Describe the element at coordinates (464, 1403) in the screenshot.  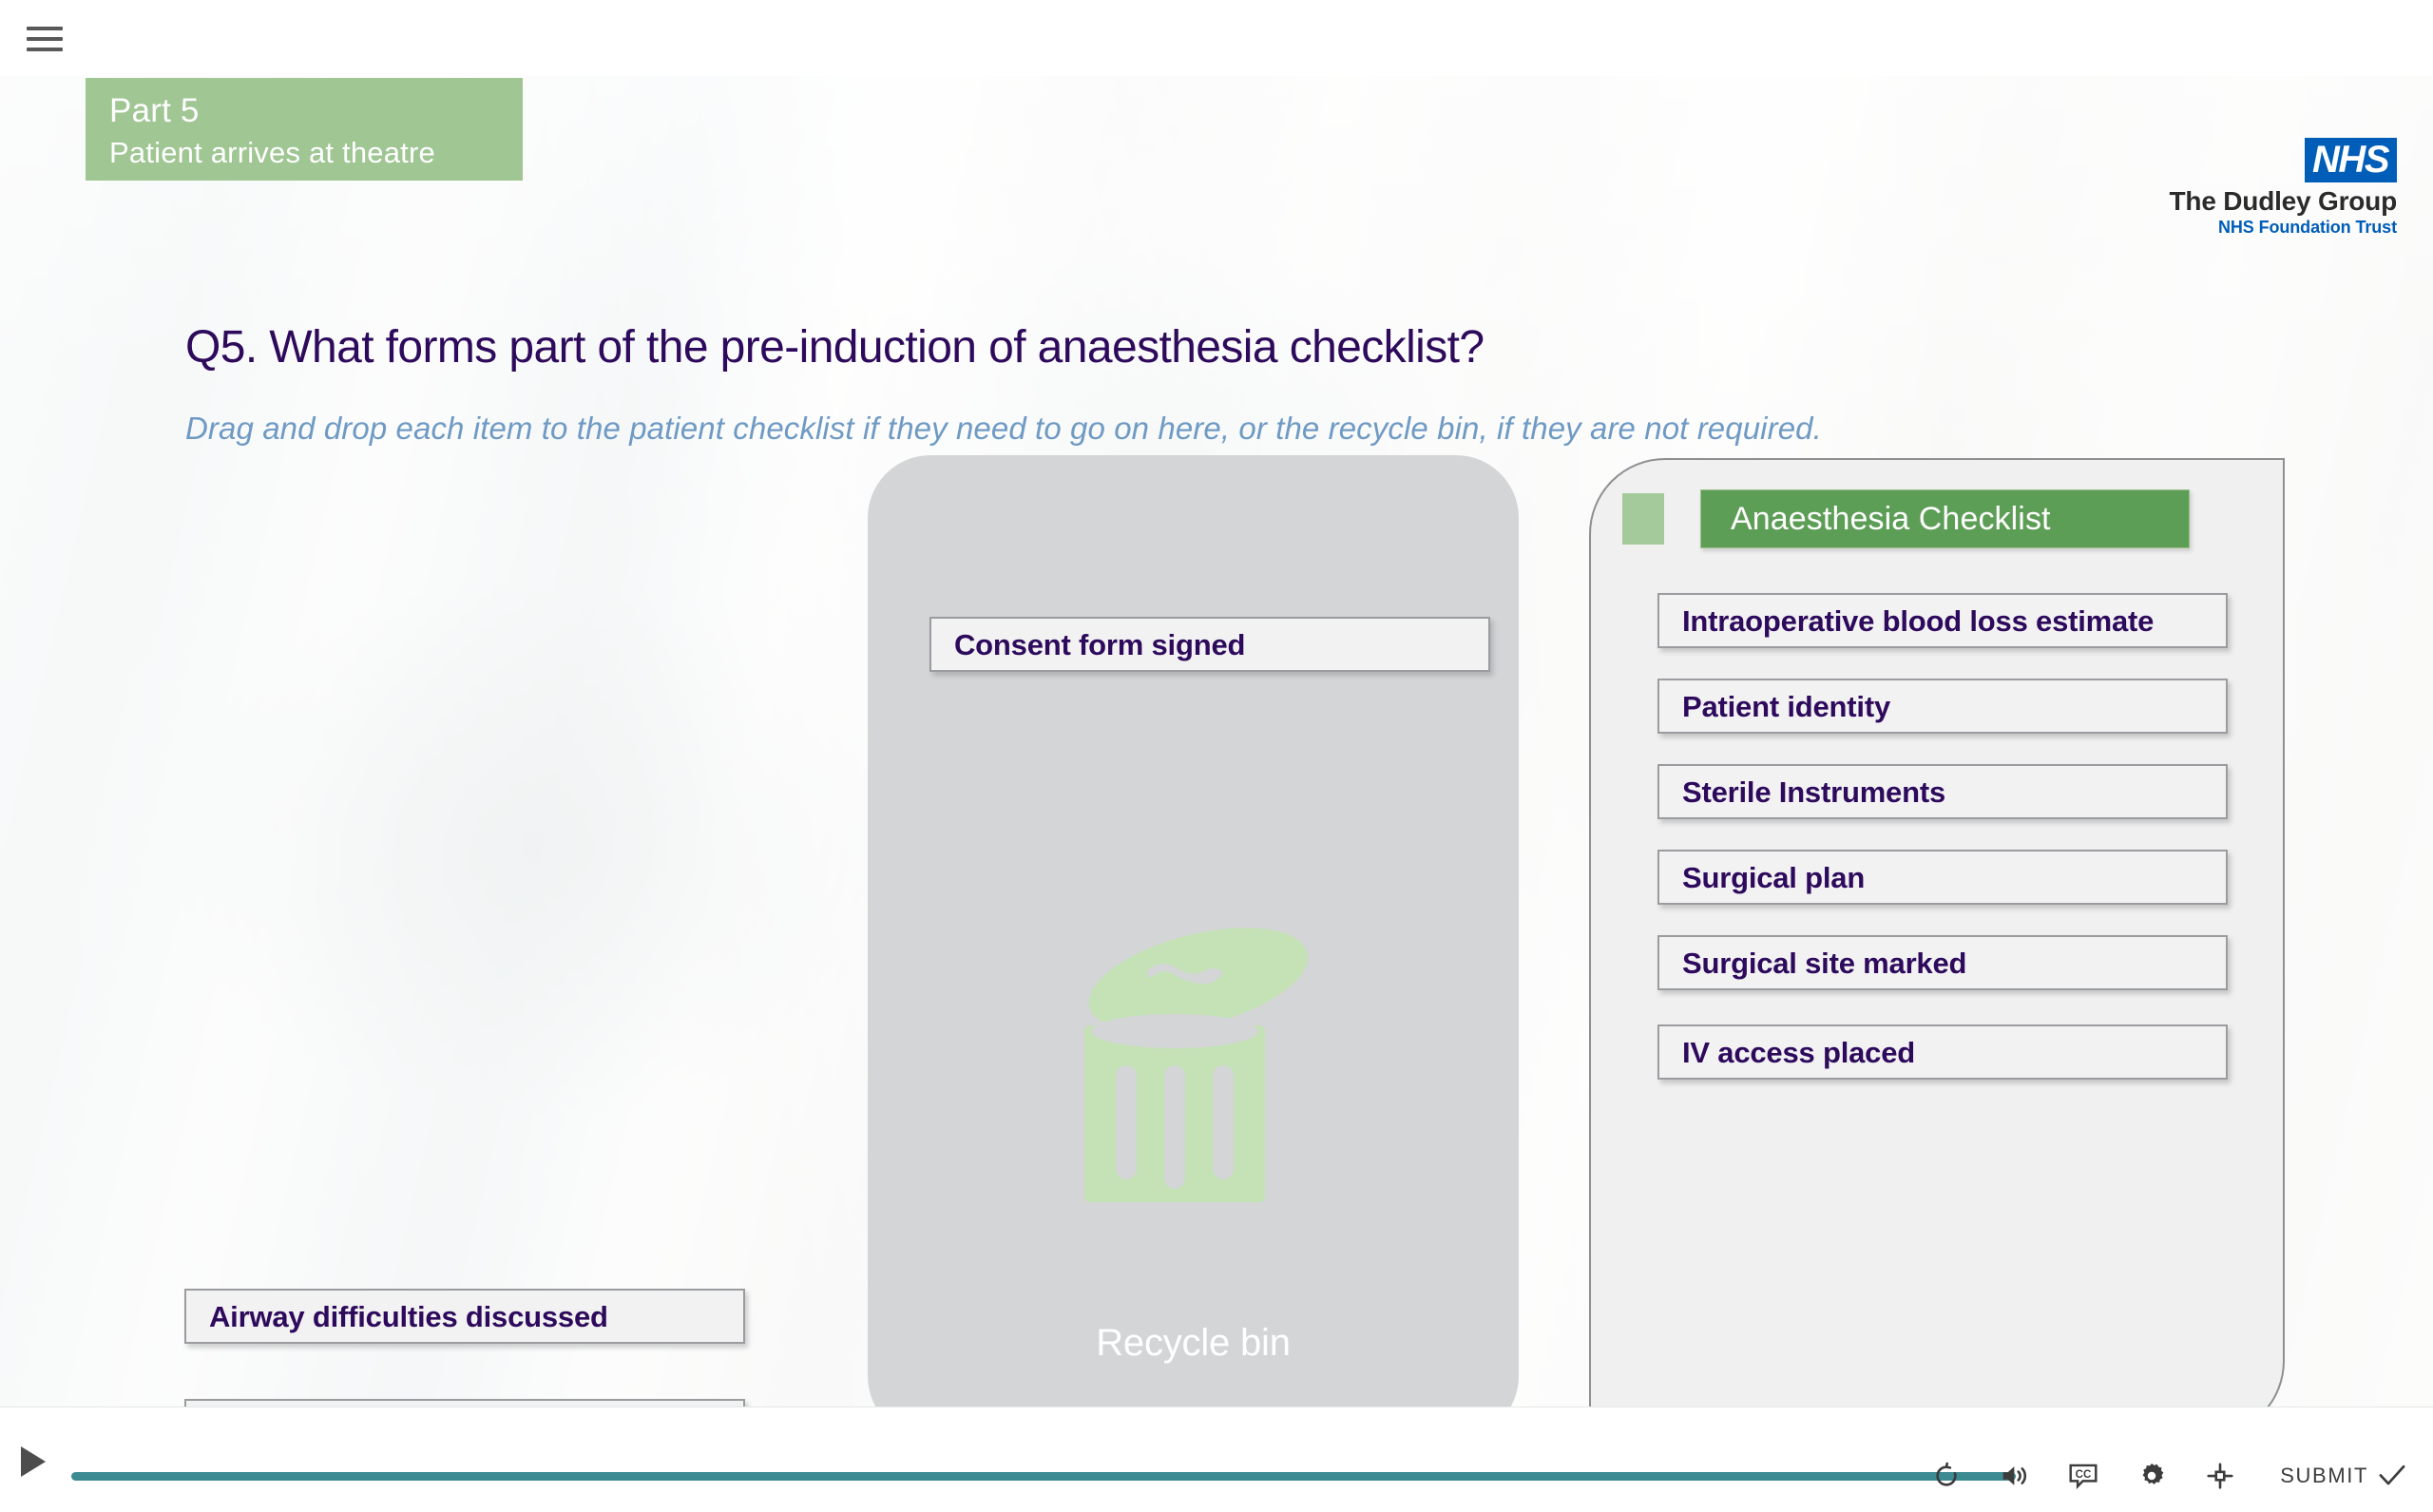
I see `draggable-item-monitoring-attached: Monitoring attached` at that location.